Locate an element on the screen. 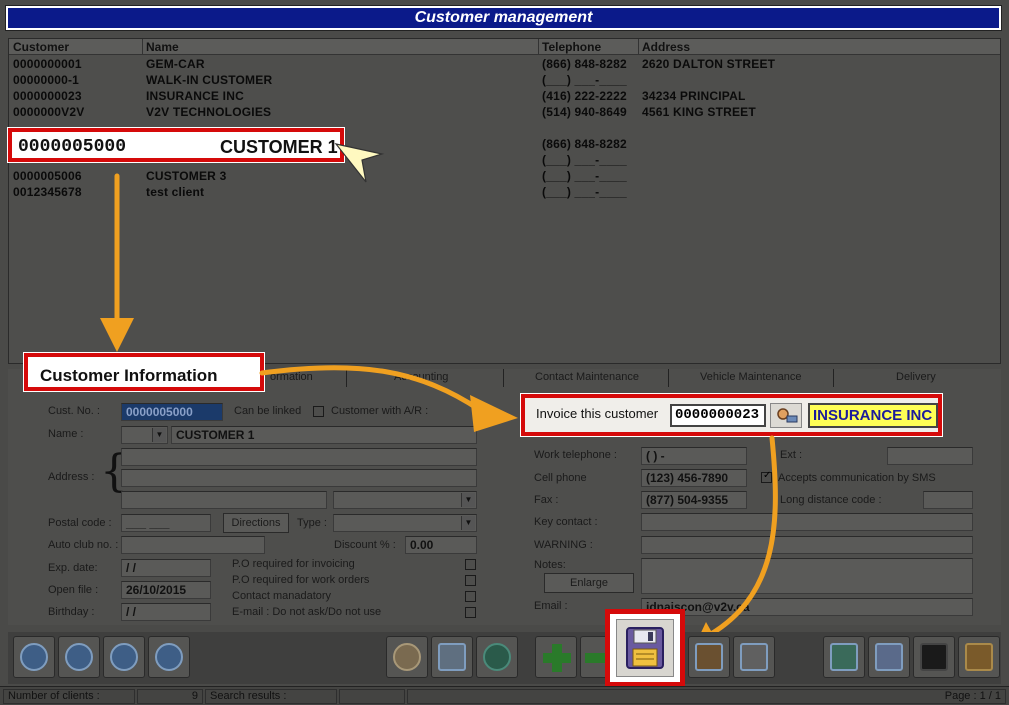 The image size is (1009, 705). exit-button is located at coordinates (979, 657).